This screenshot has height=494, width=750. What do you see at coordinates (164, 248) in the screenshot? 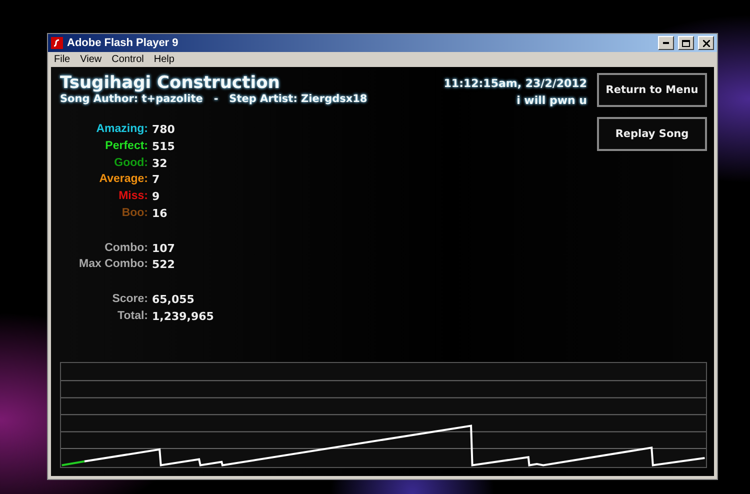
I see `stat-value: 107` at bounding box center [164, 248].